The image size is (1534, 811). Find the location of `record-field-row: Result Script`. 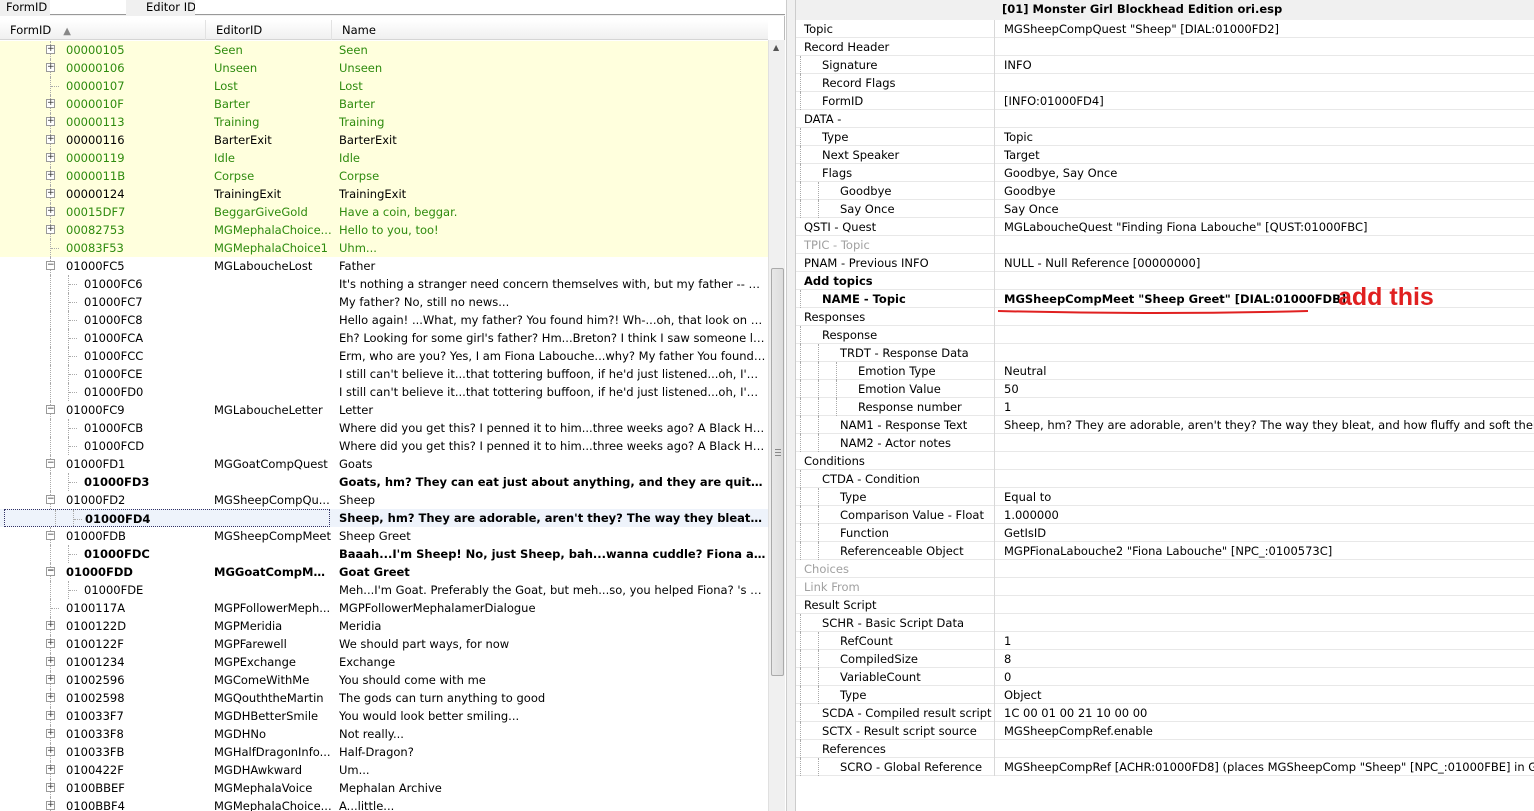

record-field-row: Result Script is located at coordinates (1165, 605).